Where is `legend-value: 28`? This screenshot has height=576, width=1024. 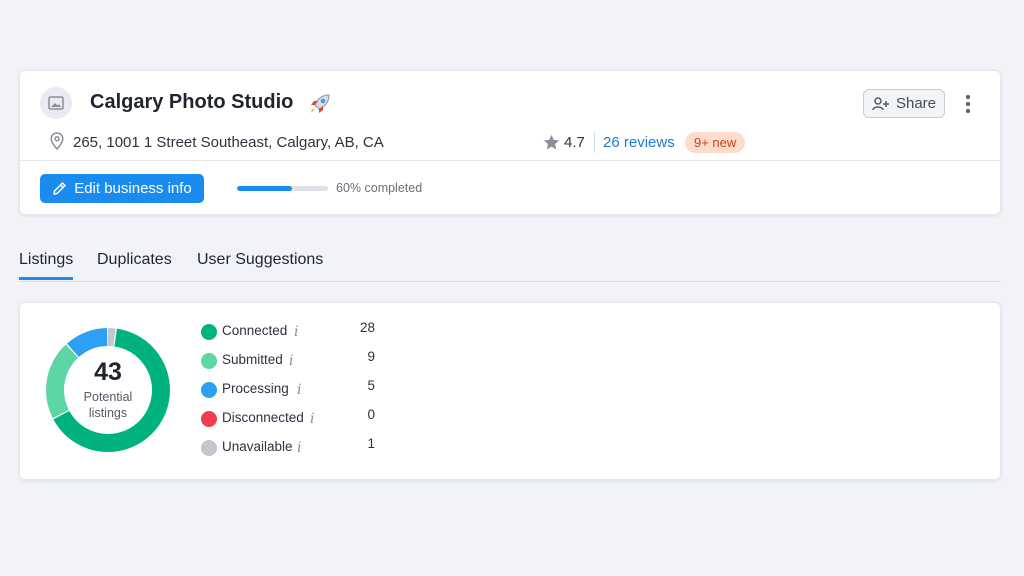
legend-value: 28 is located at coordinates (367, 327).